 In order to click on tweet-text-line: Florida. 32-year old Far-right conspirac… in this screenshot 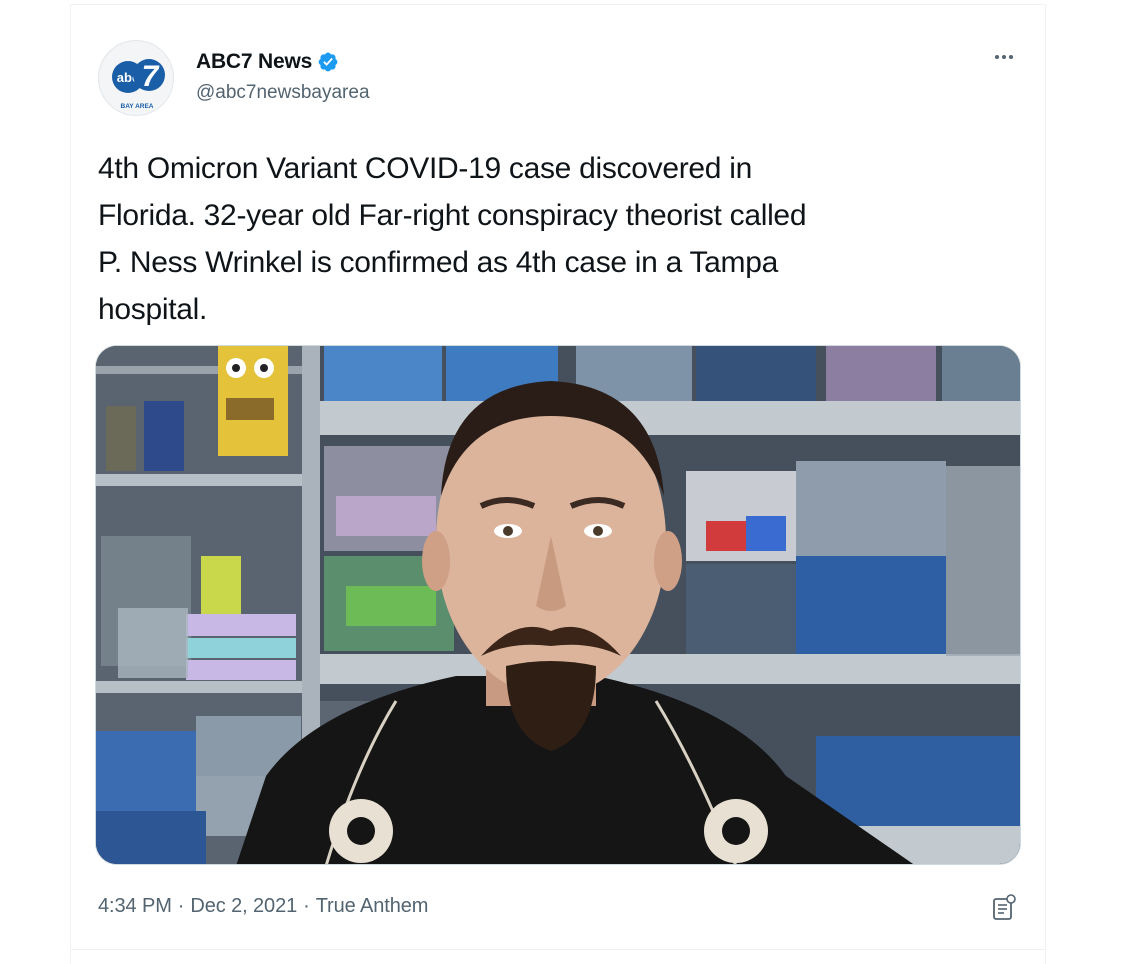, I will do `click(452, 215)`.